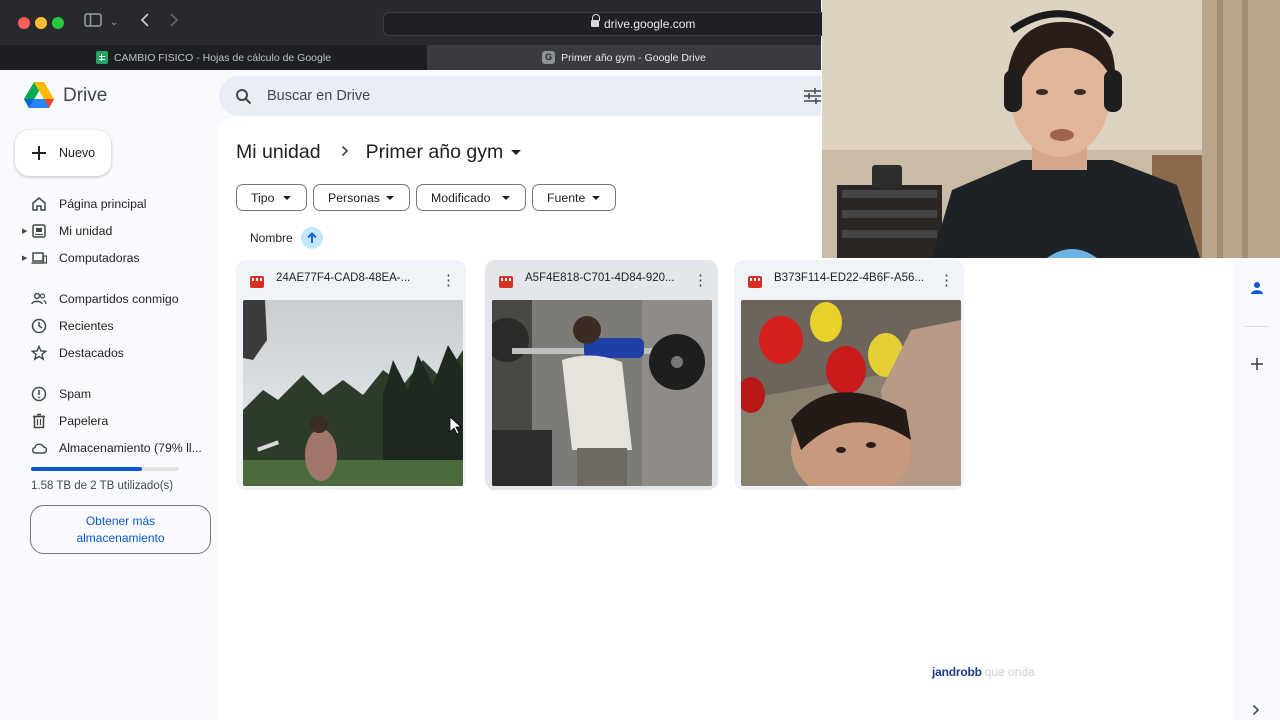  What do you see at coordinates (520, 96) in the screenshot?
I see `search-bar: Buscar en Drive` at bounding box center [520, 96].